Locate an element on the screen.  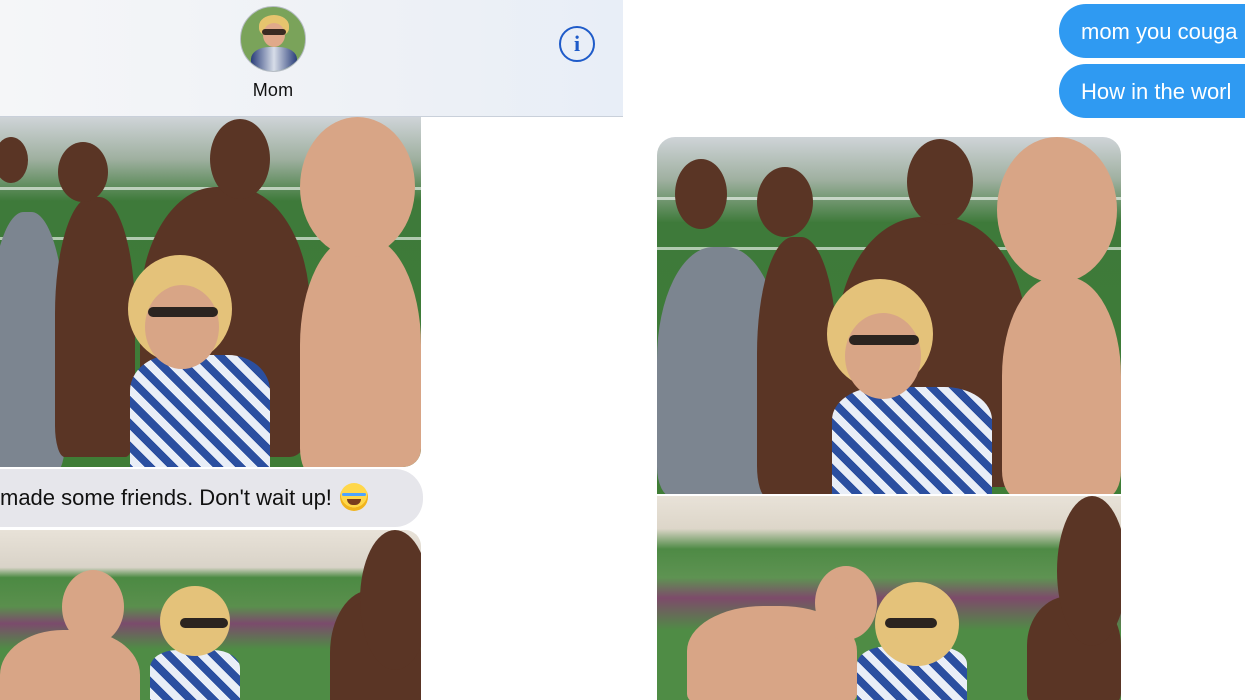
photo is located at coordinates (889, 598).